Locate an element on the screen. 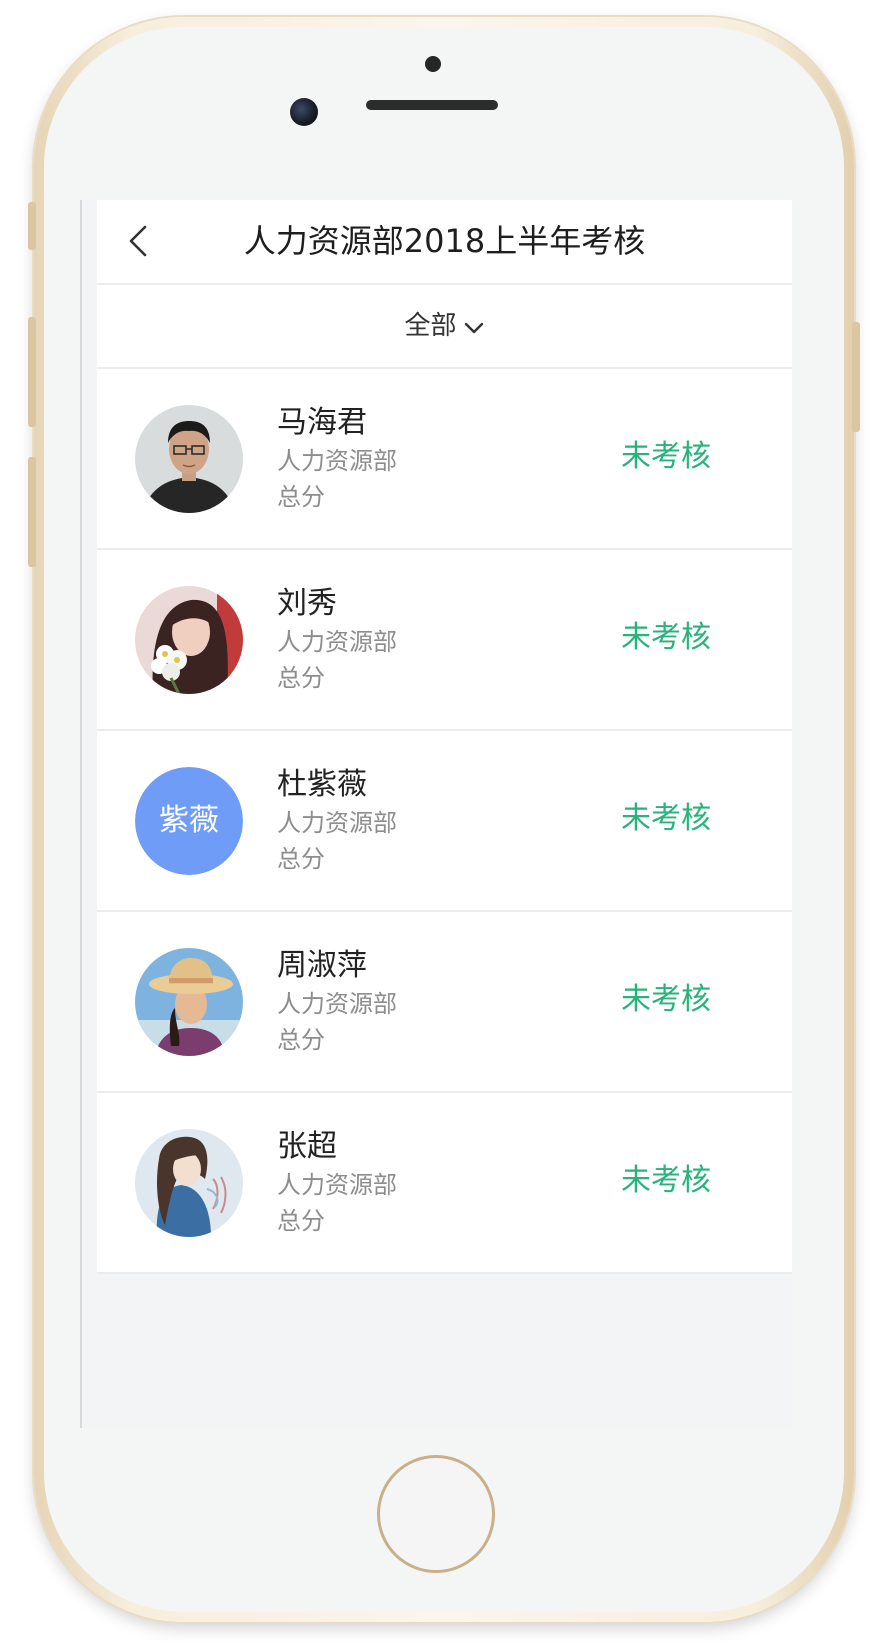  page-title: 人力资源部2018上半年考核 is located at coordinates (444, 241).